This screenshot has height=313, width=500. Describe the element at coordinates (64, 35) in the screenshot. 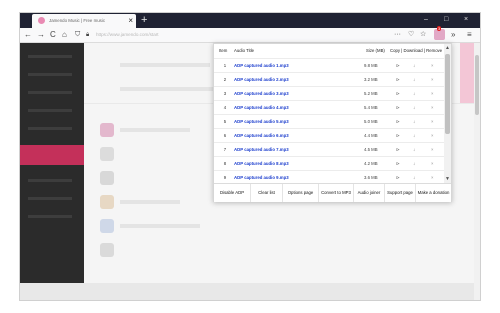

I see `home-button: ⌂` at that location.